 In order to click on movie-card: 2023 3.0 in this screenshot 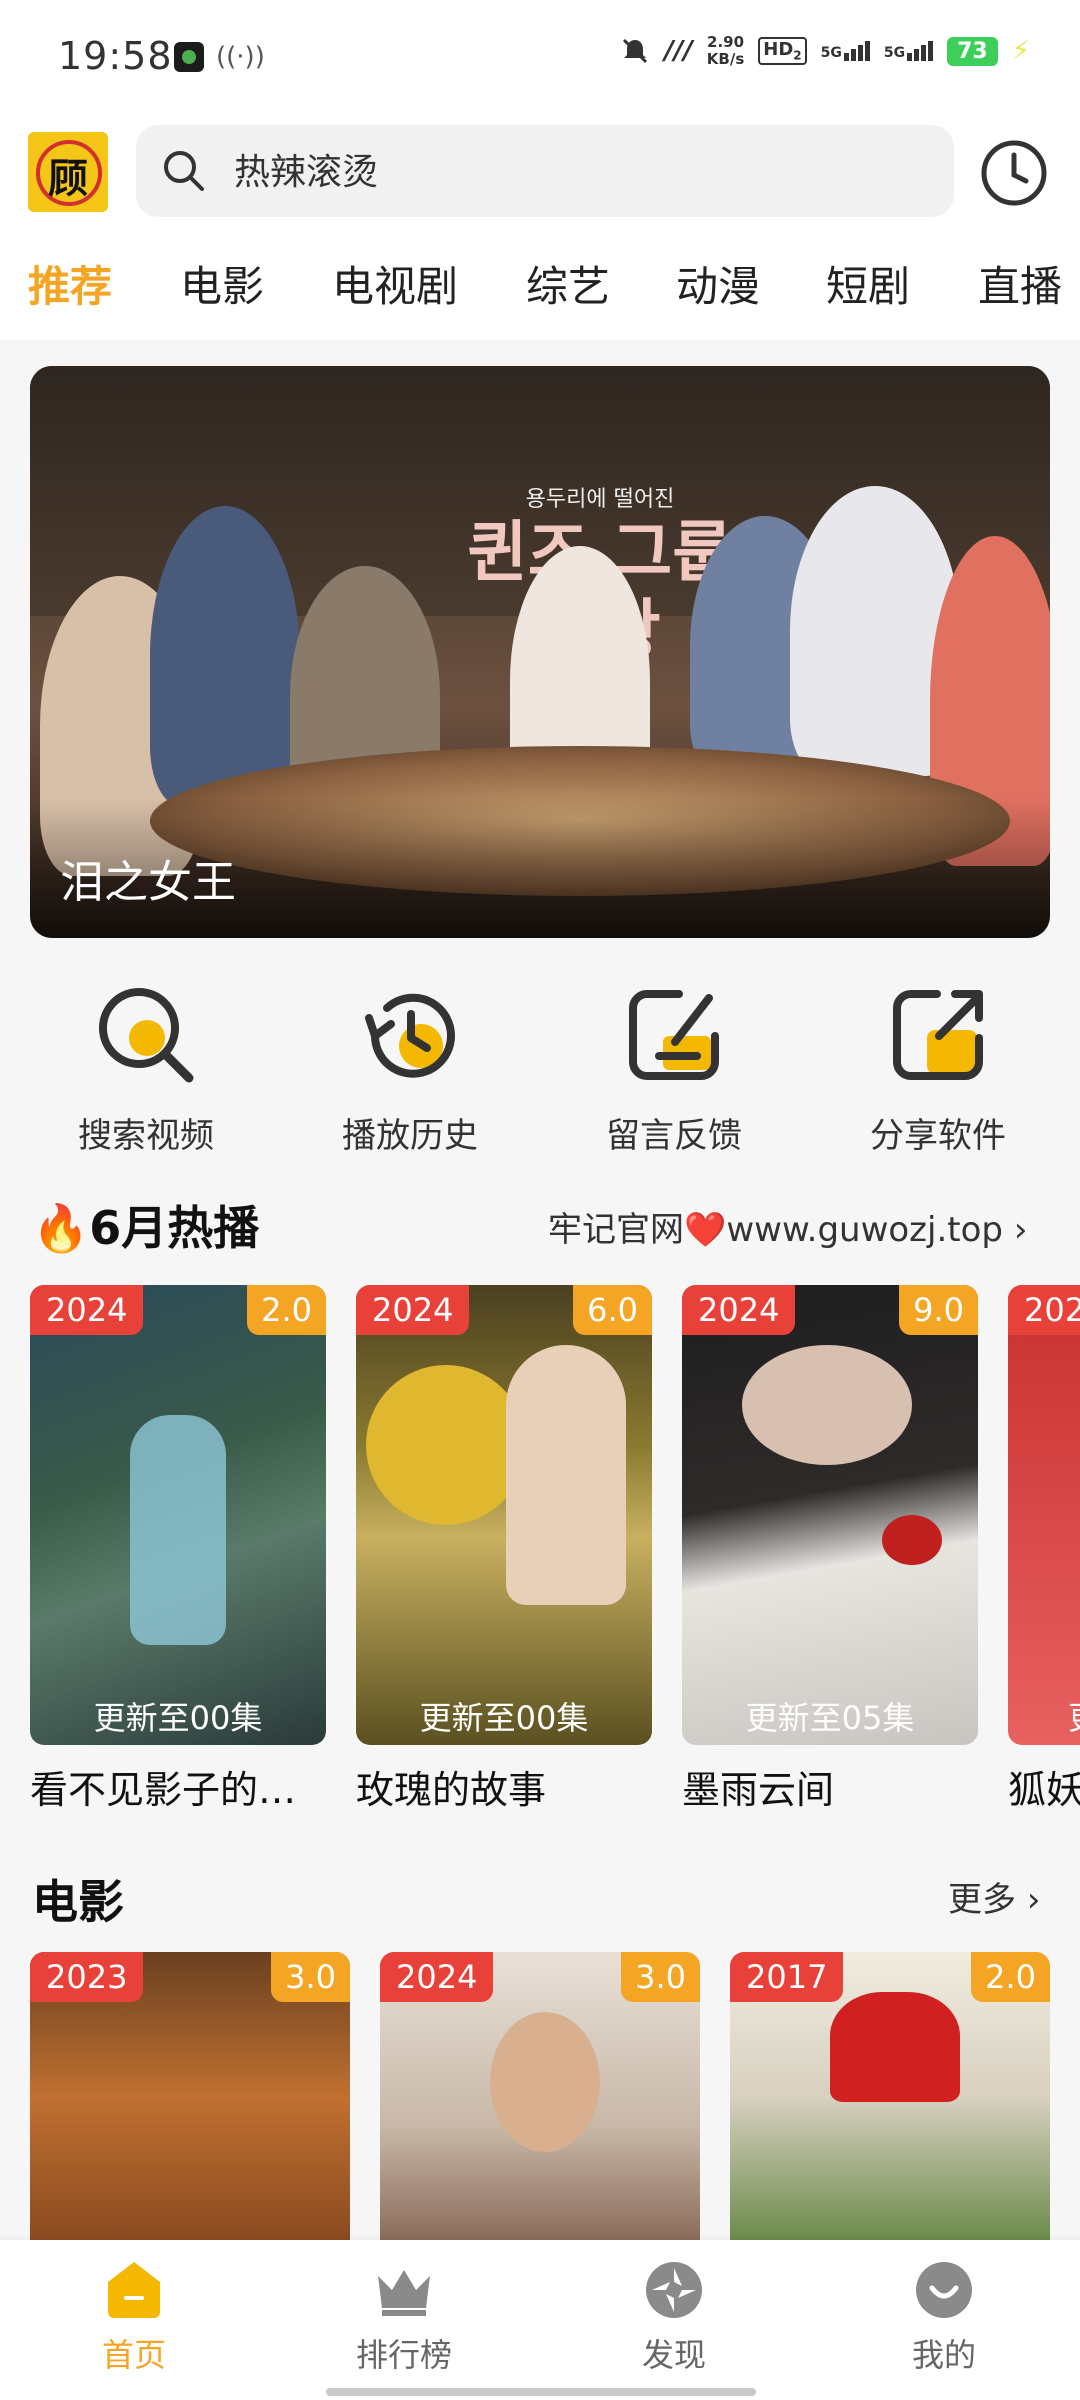, I will do `click(190, 2097)`.